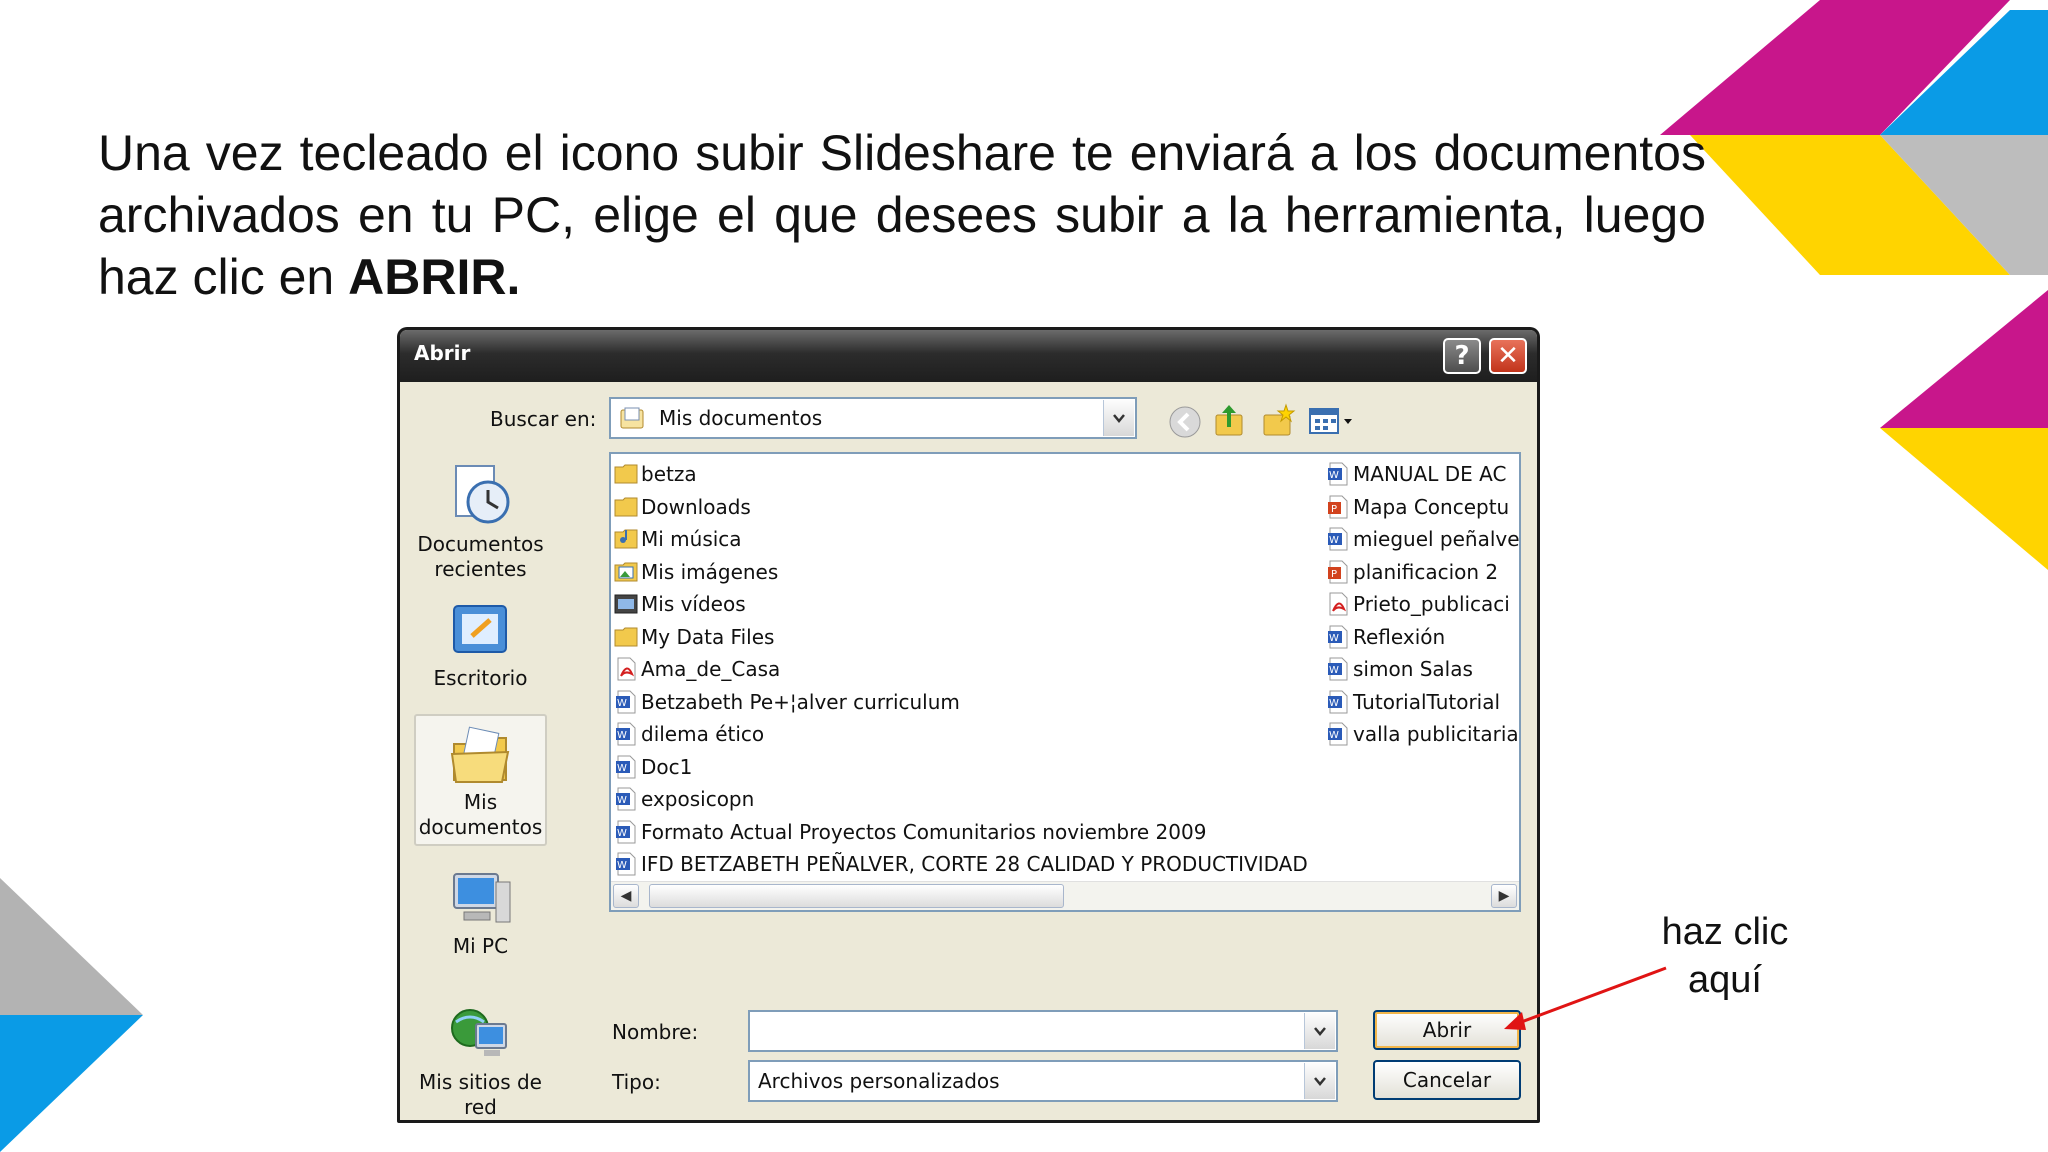 This screenshot has height=1152, width=2048. What do you see at coordinates (1413, 669) in the screenshot?
I see `file-name: simon Salas` at bounding box center [1413, 669].